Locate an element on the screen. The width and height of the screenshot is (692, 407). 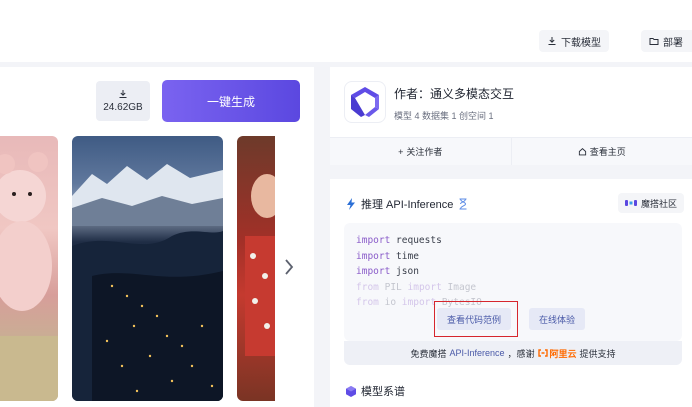
support-note: 免费魔搭 API-Inference ，感谢 阿里云 提供支持 is located at coordinates (513, 353).